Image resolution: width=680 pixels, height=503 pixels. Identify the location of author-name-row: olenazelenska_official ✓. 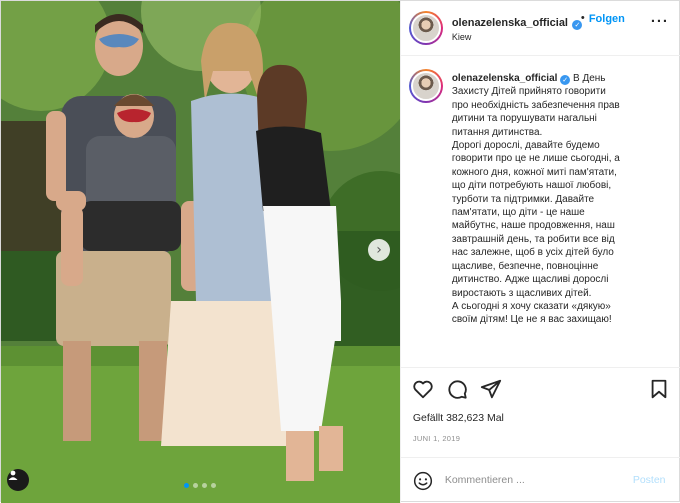
(517, 22).